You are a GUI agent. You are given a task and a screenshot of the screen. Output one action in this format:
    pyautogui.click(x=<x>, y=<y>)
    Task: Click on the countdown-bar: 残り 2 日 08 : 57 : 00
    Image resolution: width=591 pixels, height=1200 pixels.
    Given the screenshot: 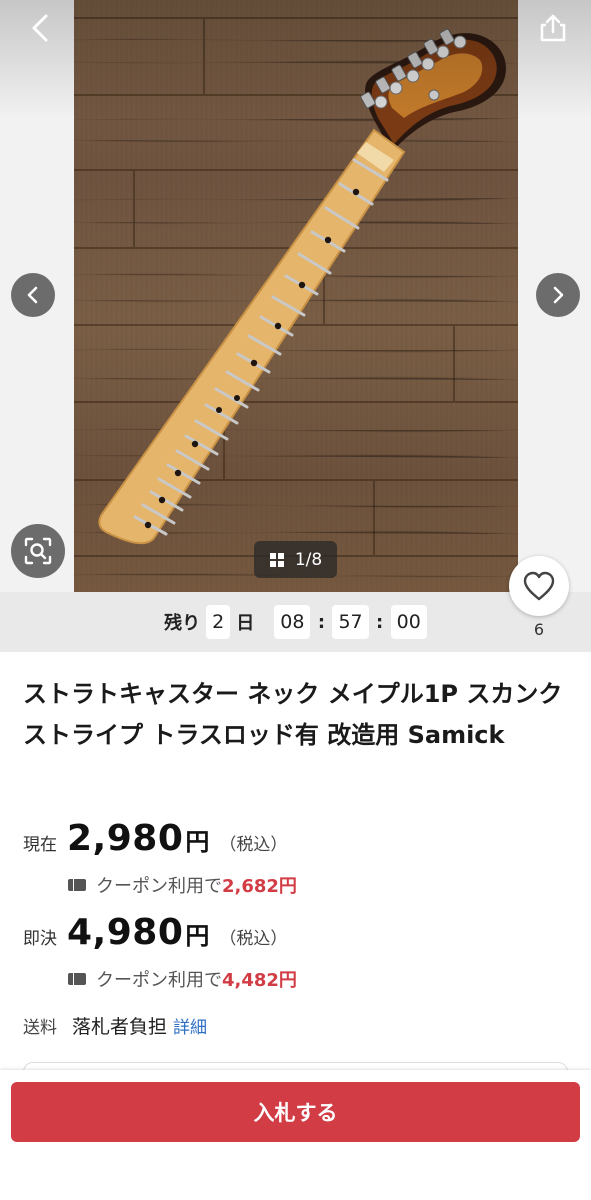 What is the action you would take?
    pyautogui.click(x=295, y=622)
    